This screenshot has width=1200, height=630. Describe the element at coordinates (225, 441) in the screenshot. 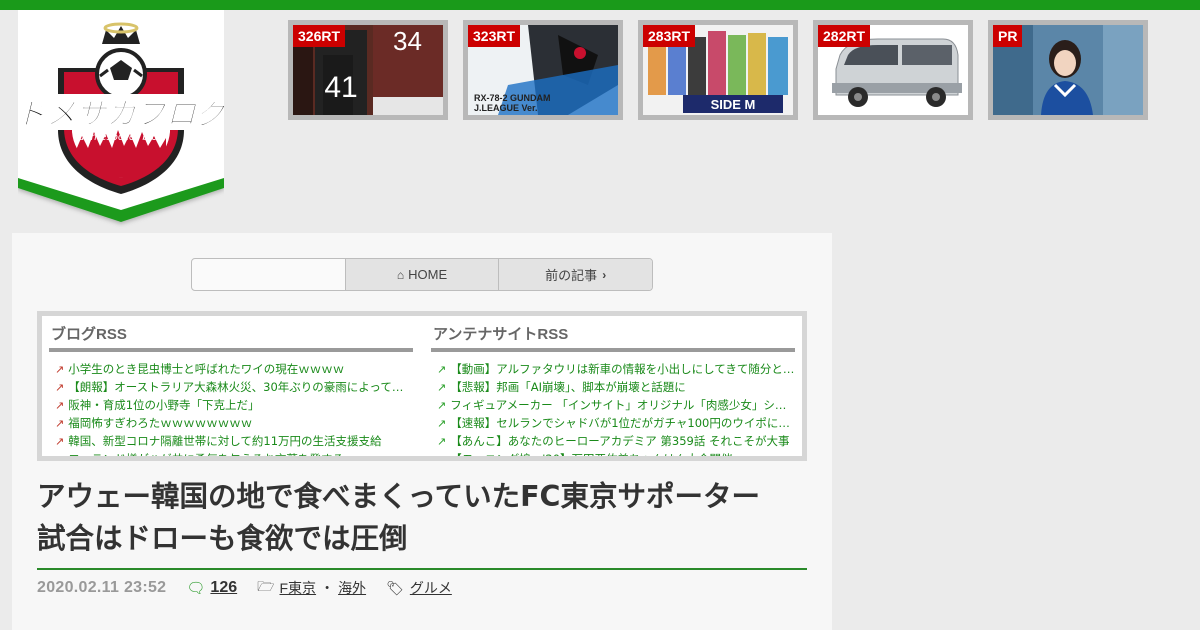

I see `rss-item-title: 韓国、新型コロナ隔離世帯に対して約11万円の生活支援支給` at that location.